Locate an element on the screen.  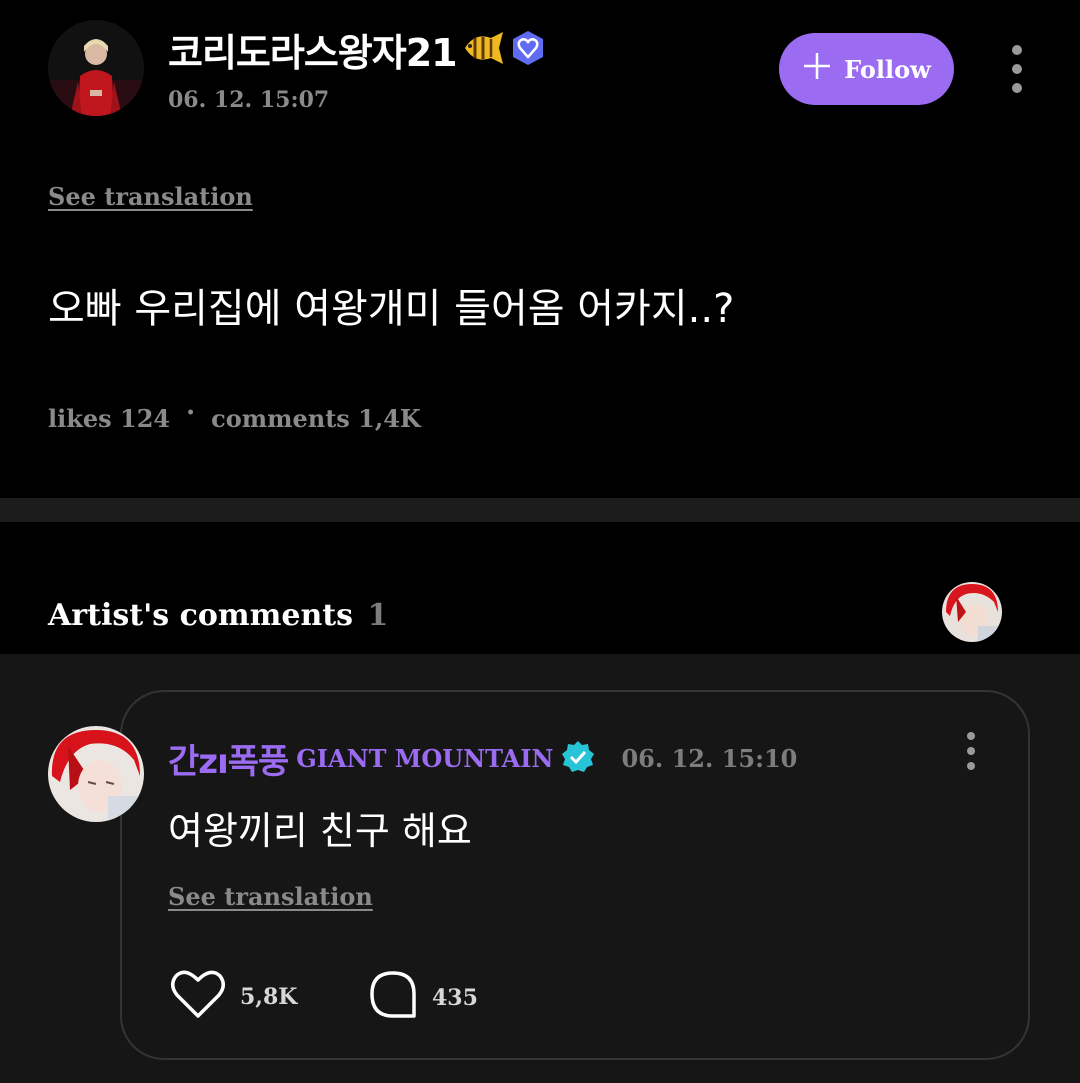
comment-author-group: GIANT MOUNTAIN is located at coordinates (425, 758).